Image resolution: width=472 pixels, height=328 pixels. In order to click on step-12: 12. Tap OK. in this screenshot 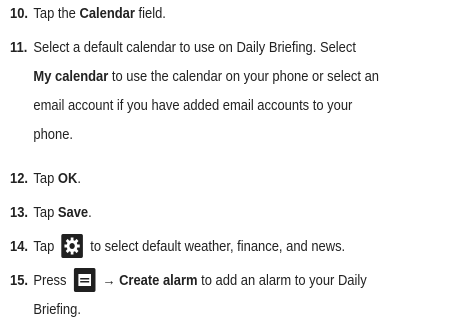, I will do `click(215, 179)`.